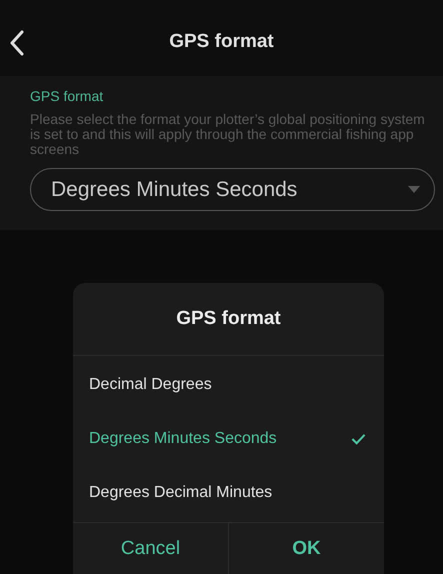 This screenshot has width=443, height=574. I want to click on back-icon, so click(17, 43).